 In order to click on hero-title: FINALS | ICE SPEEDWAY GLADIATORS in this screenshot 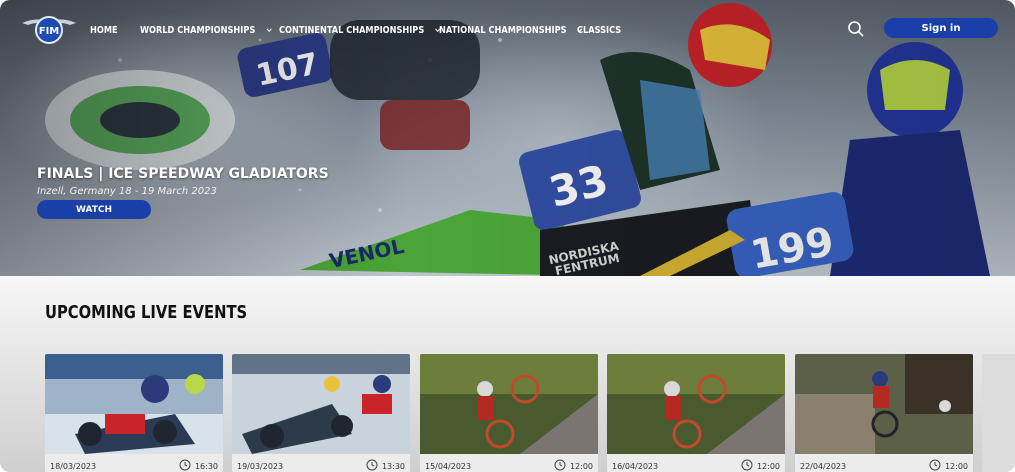, I will do `click(183, 174)`.